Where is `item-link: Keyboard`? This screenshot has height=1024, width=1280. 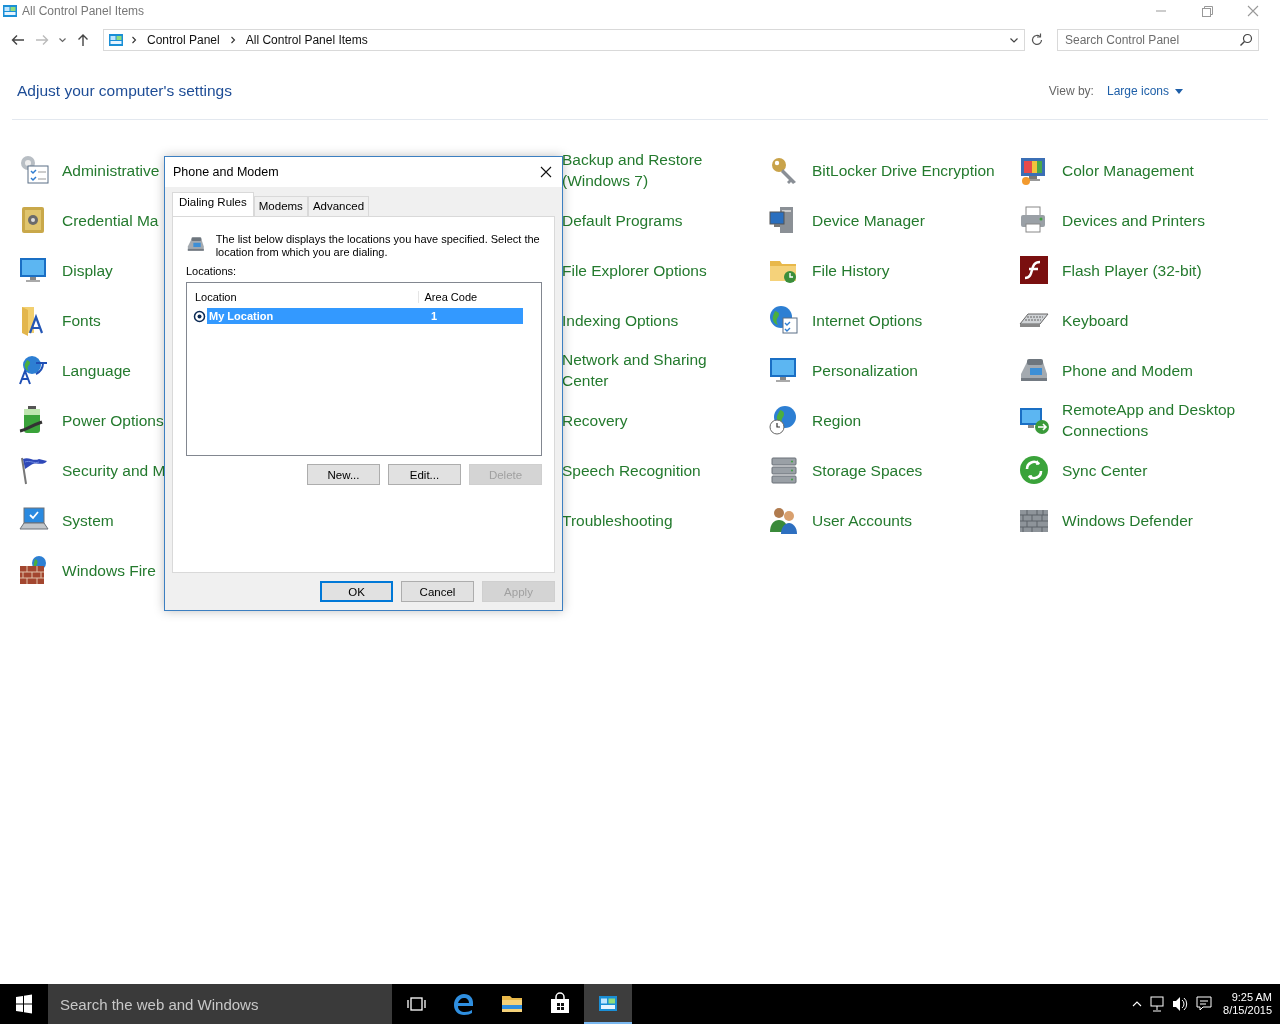
item-link: Keyboard is located at coordinates (1095, 320).